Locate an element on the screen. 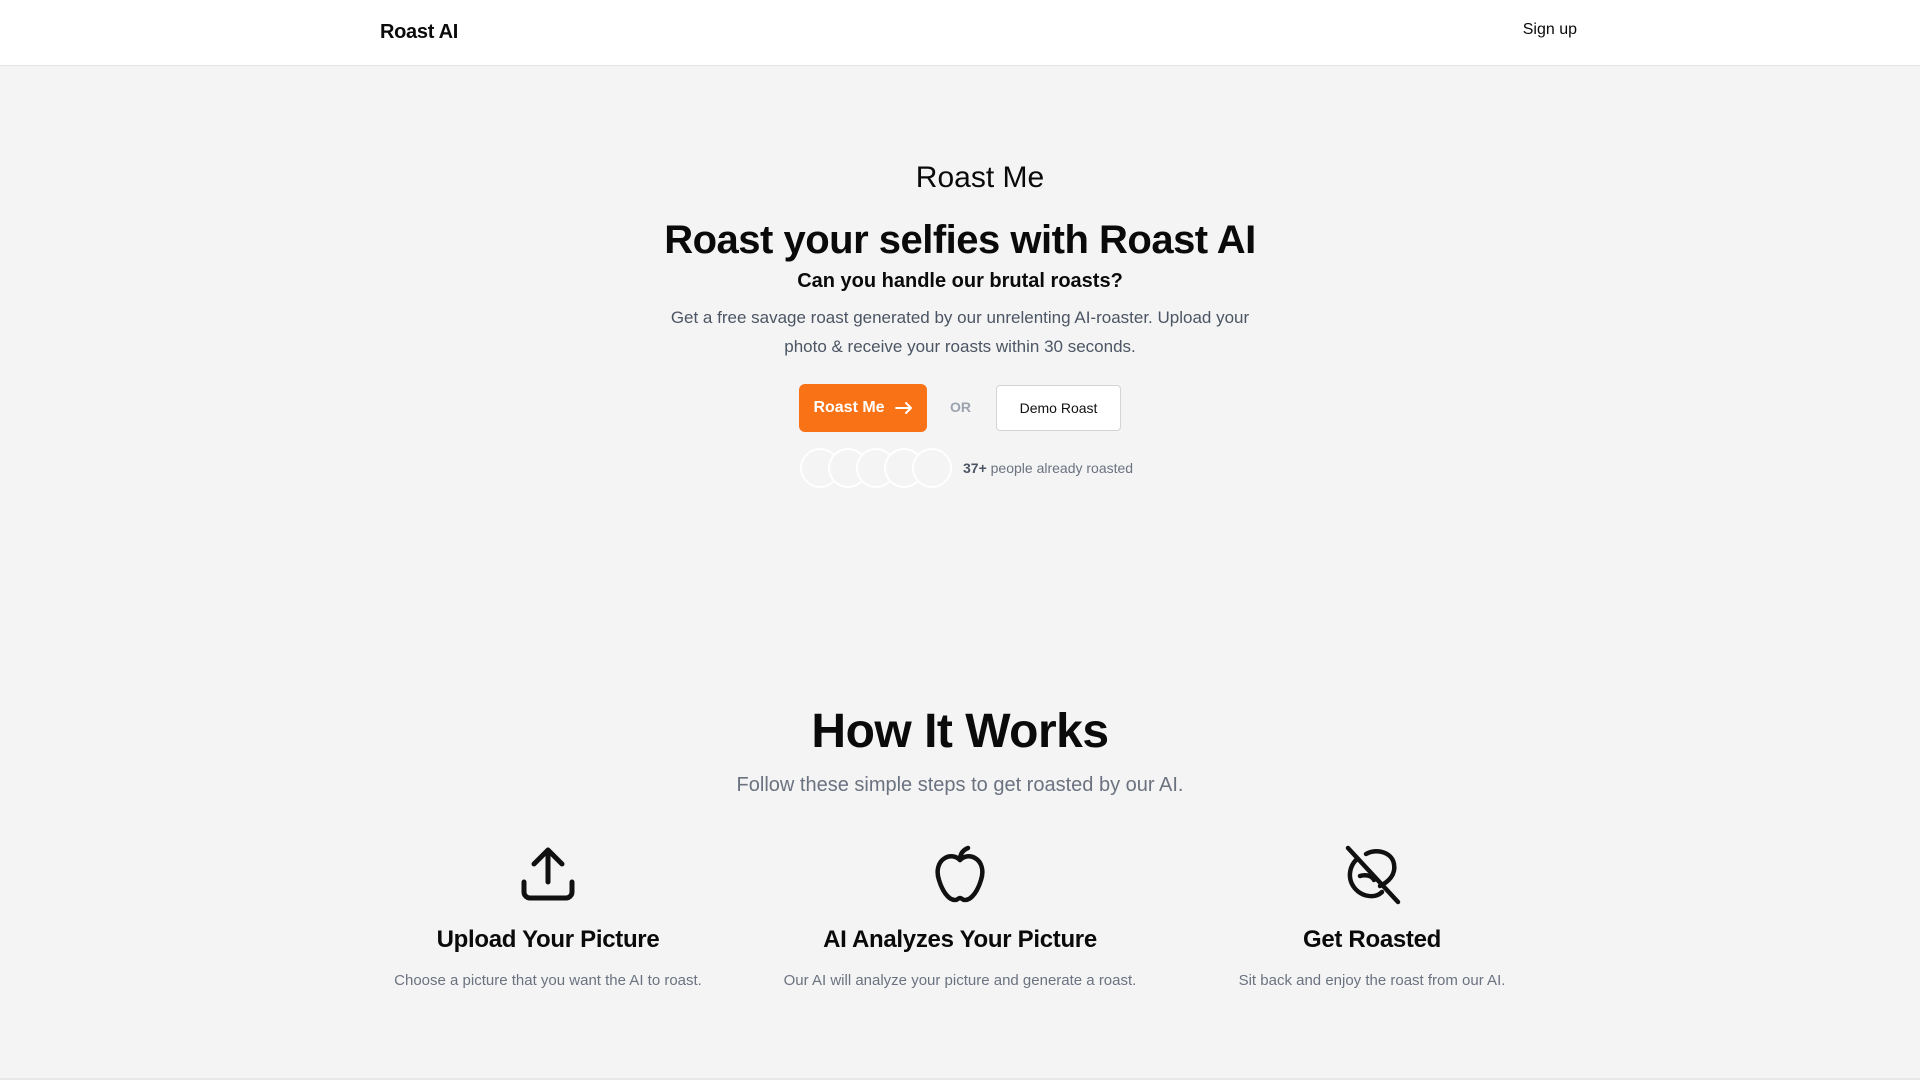  social-proof-text: 37+ people already roasted is located at coordinates (1048, 468).